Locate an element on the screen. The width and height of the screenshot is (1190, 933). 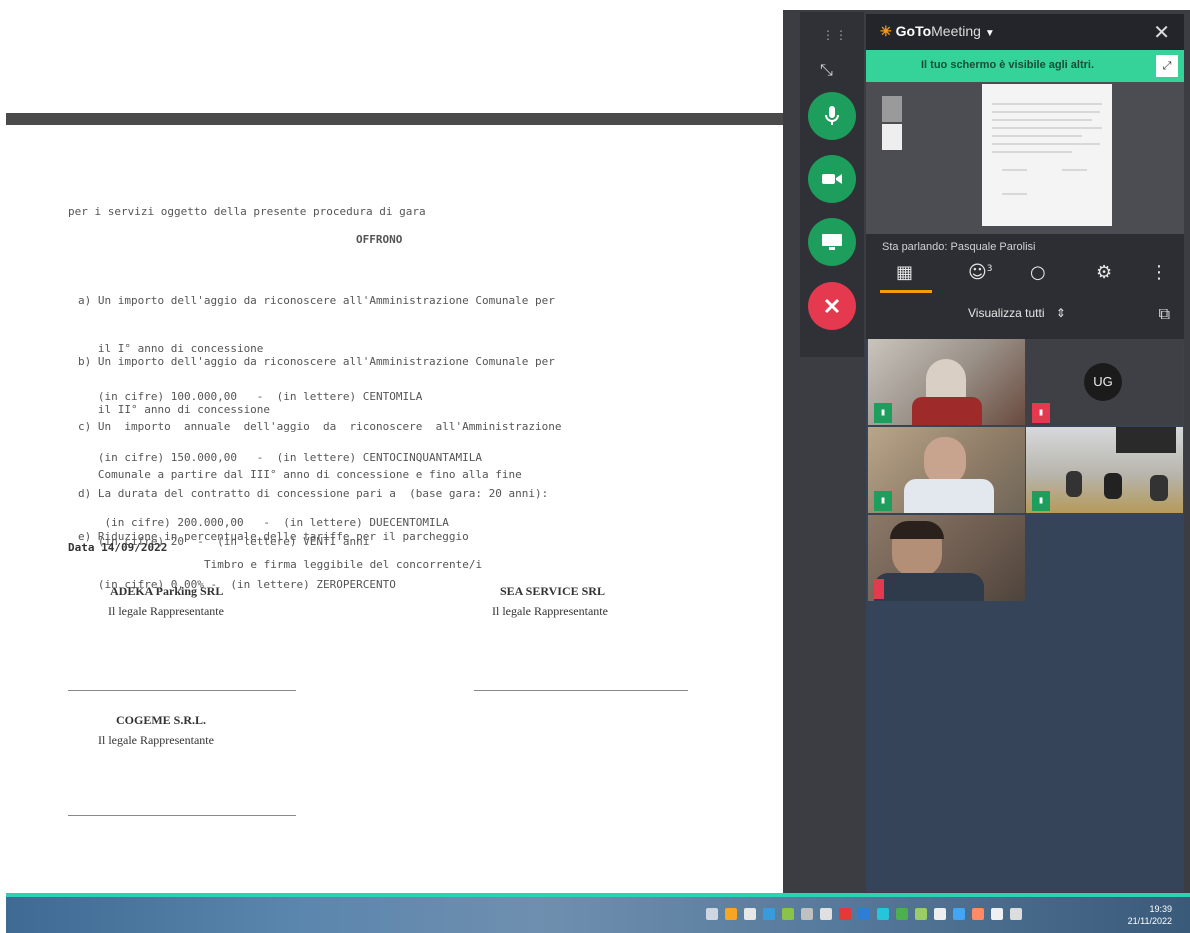
more-options-icon: ⋮ is located at coordinates (1159, 272).